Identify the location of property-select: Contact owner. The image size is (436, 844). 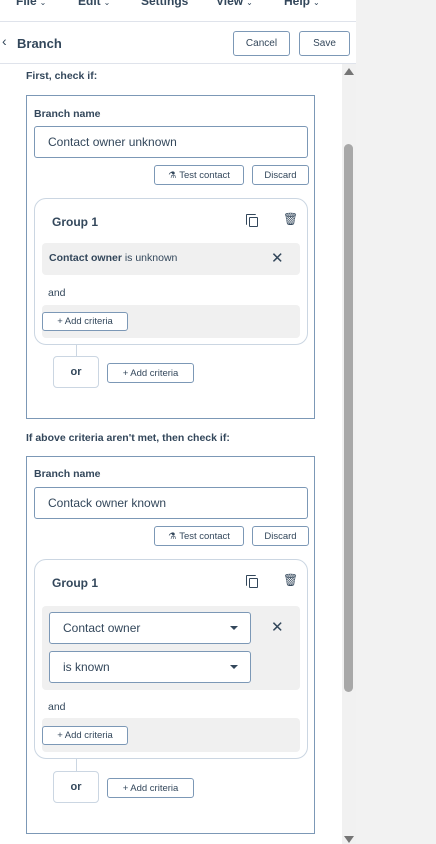
(150, 628).